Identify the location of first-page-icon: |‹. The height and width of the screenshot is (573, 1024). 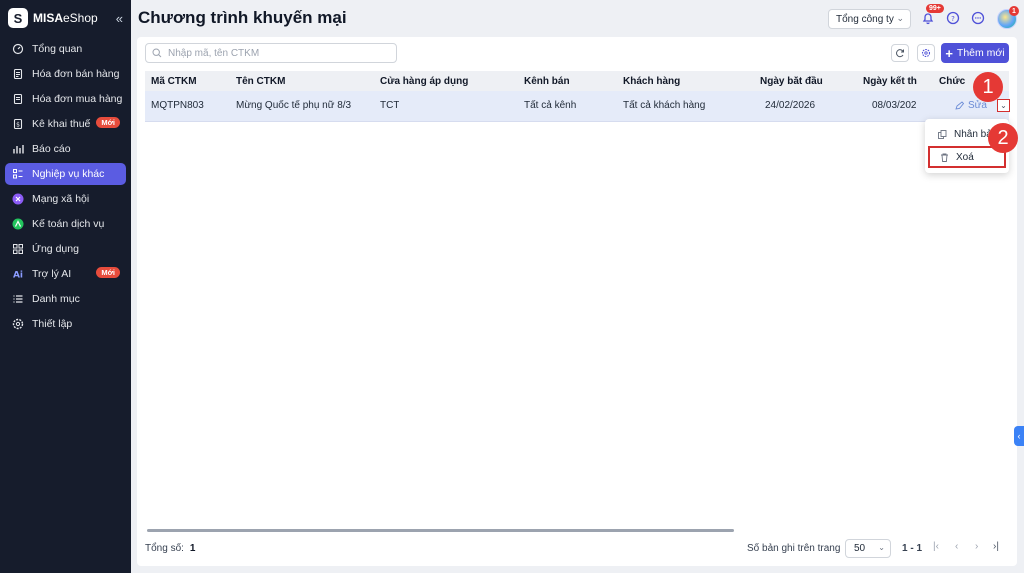
(936, 546).